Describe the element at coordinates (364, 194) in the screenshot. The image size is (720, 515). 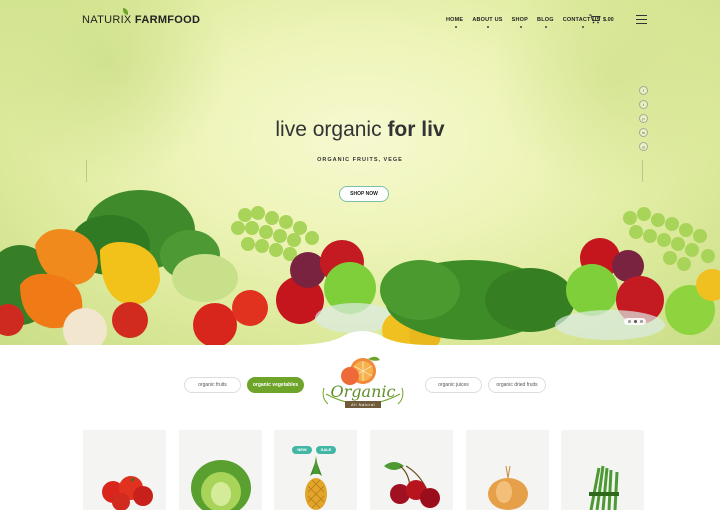
I see `shop-now-button: SHOP NOW` at that location.